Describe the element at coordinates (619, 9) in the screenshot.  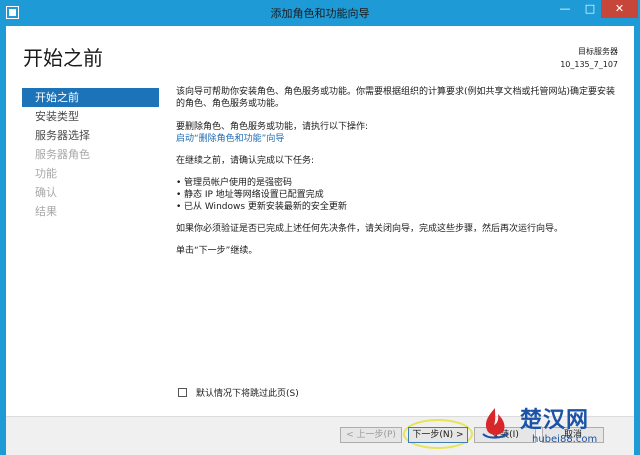
I see `close-button: ✕` at that location.